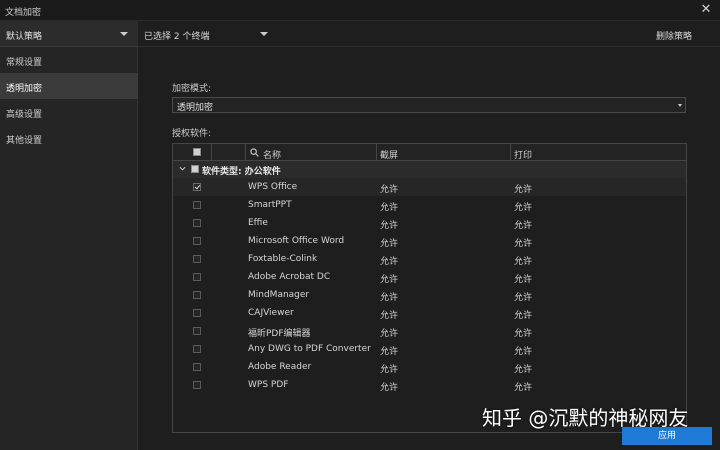  I want to click on search-icon, so click(254, 152).